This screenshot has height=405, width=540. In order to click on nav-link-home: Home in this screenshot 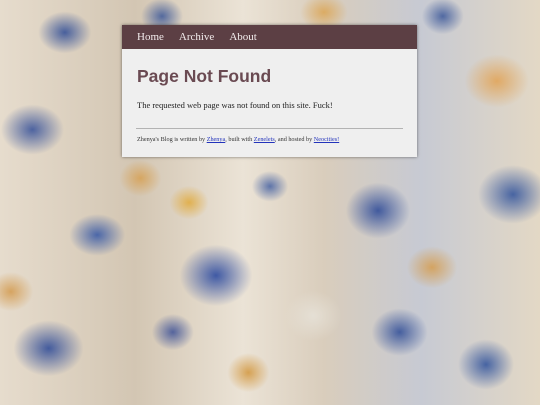, I will do `click(150, 37)`.